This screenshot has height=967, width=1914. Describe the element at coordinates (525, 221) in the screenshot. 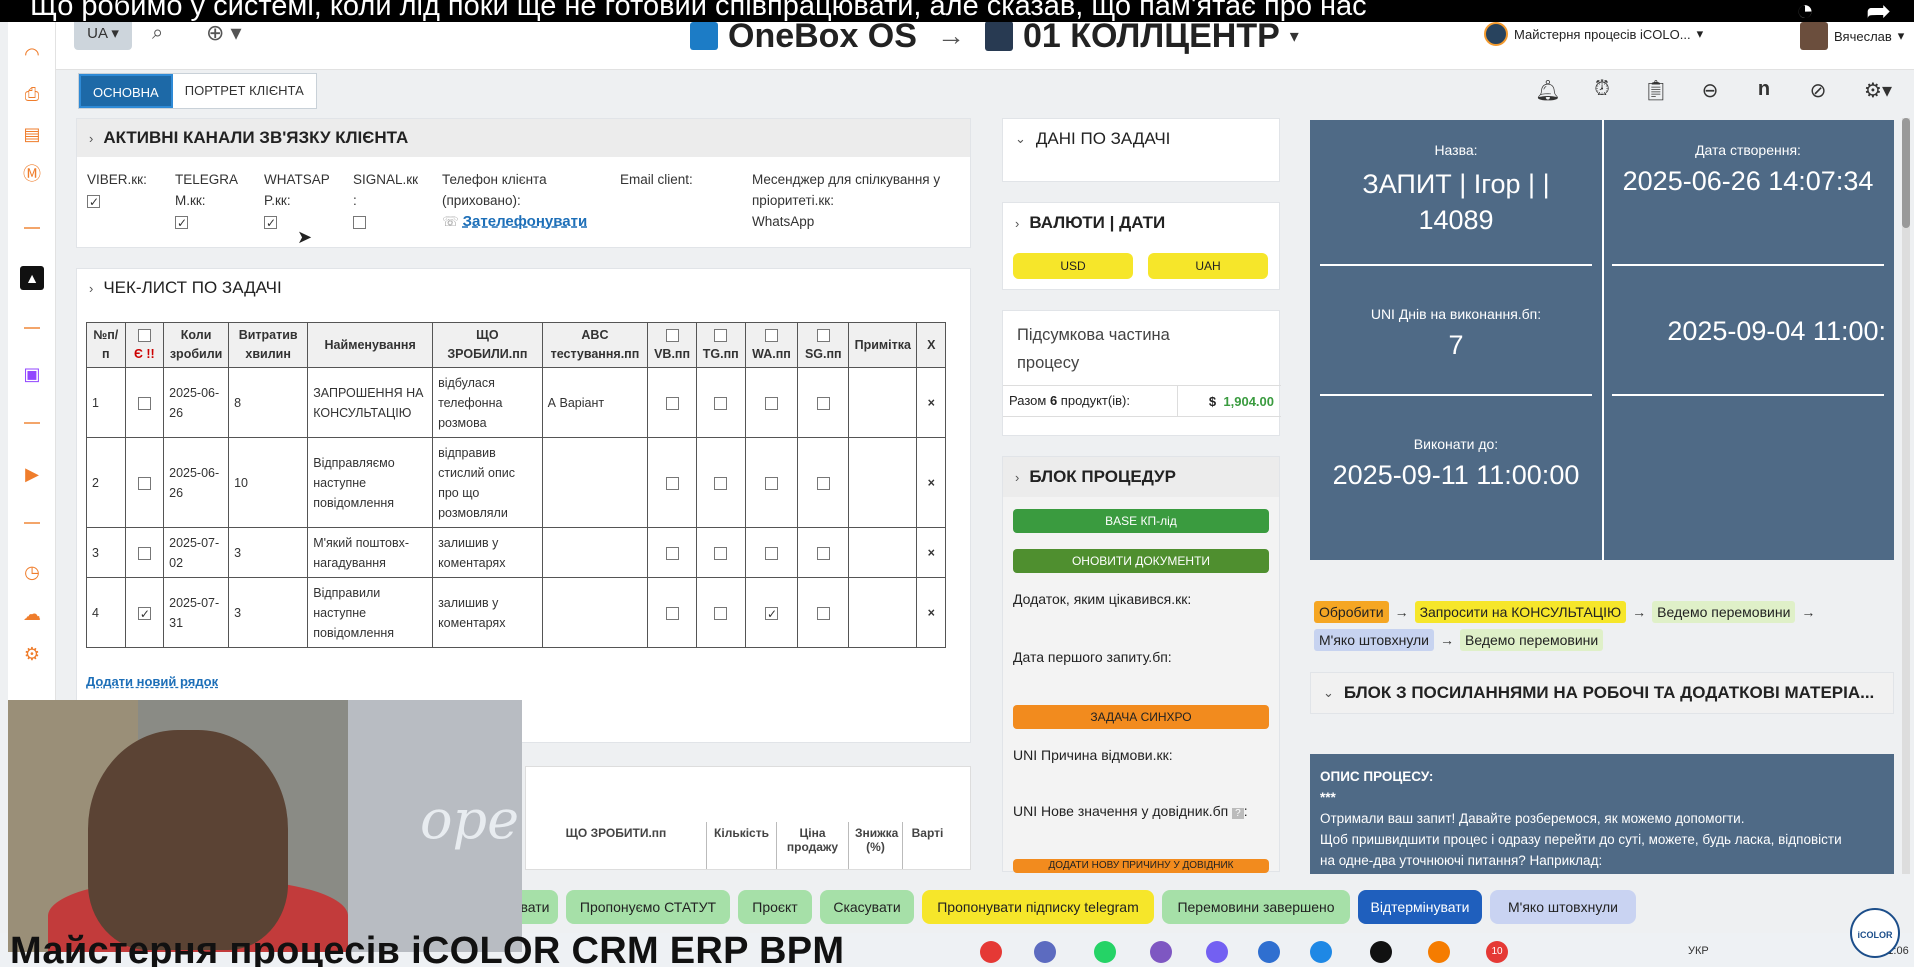

I see `call-link: Зателефонувати` at that location.